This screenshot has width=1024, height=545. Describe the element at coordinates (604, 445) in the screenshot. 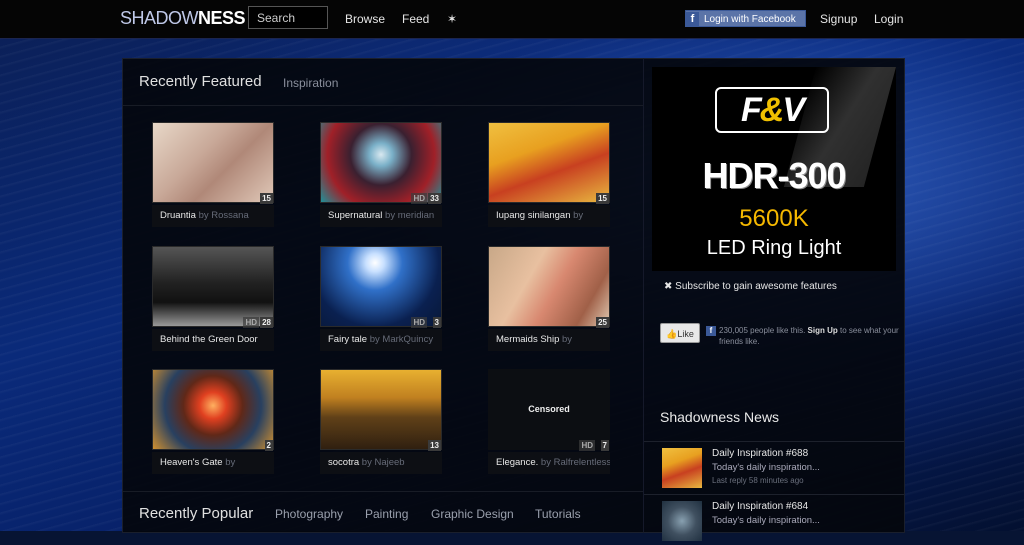

I see `image-count-badge: 7` at that location.